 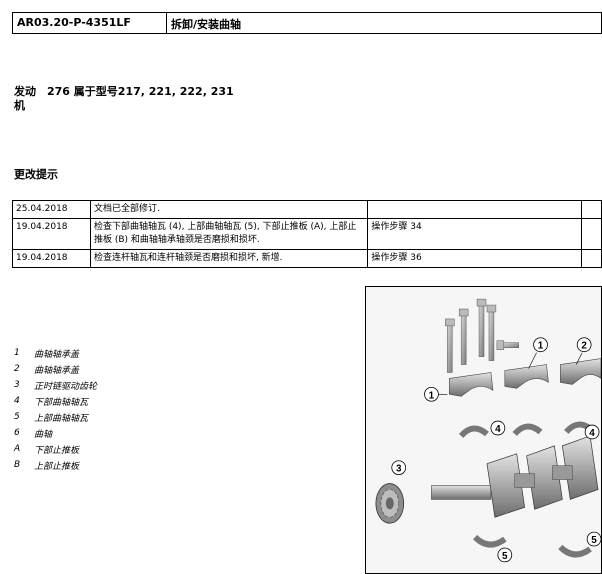 I want to click on legend-item: A 下部止推板, so click(x=55, y=449).